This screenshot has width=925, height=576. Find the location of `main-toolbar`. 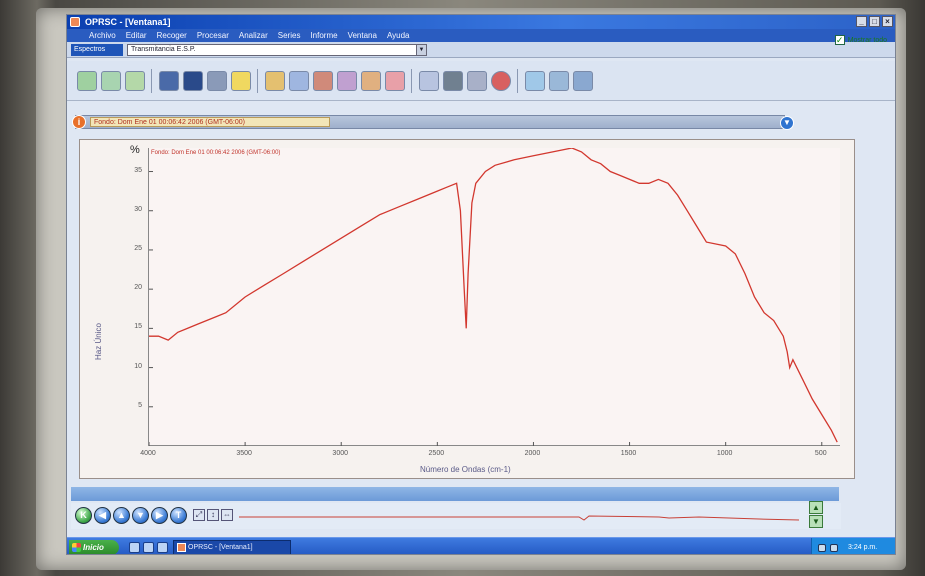

main-toolbar is located at coordinates (481, 81).